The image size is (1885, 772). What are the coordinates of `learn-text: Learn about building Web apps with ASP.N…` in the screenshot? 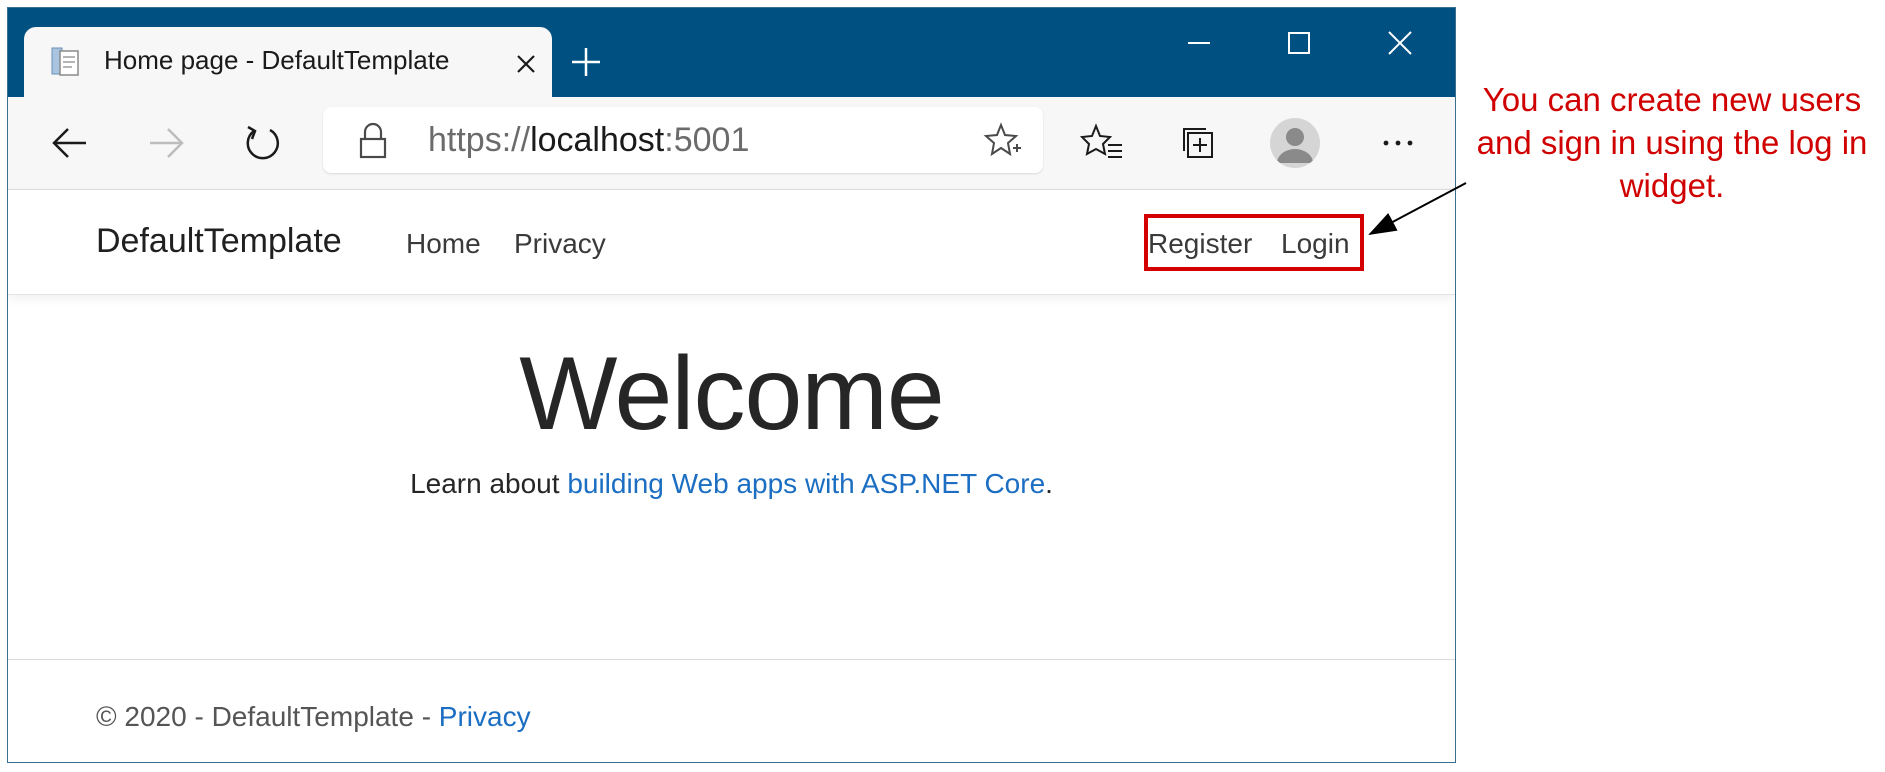 It's located at (731, 484).